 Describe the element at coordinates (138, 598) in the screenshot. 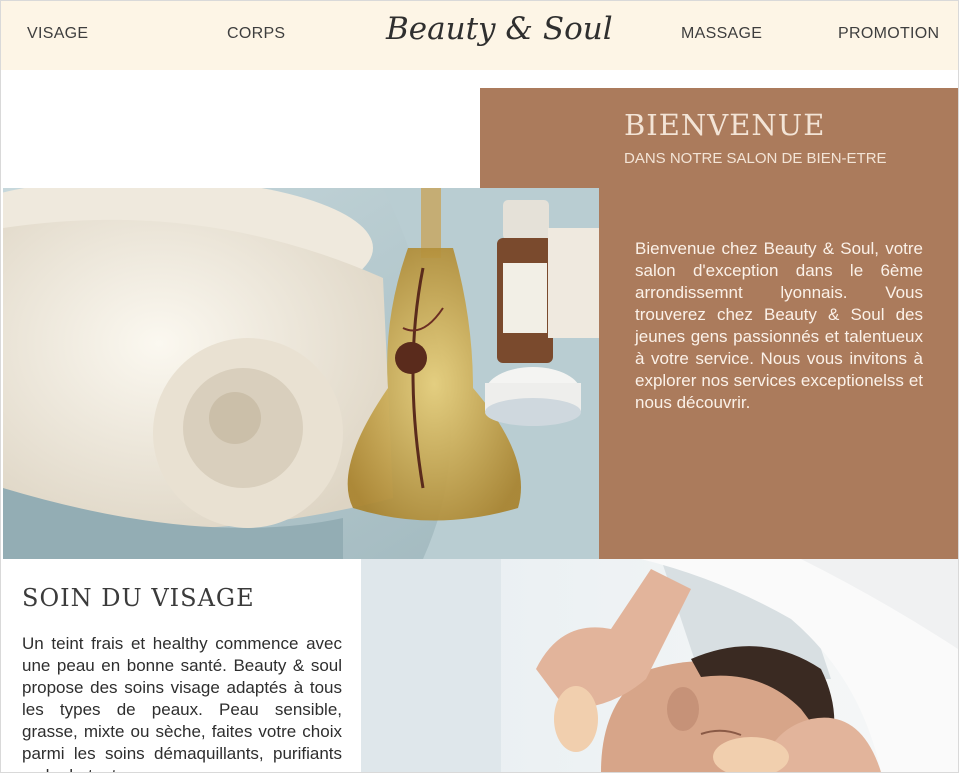

I see `facial-care-heading: SOIN DU VISAGE` at that location.